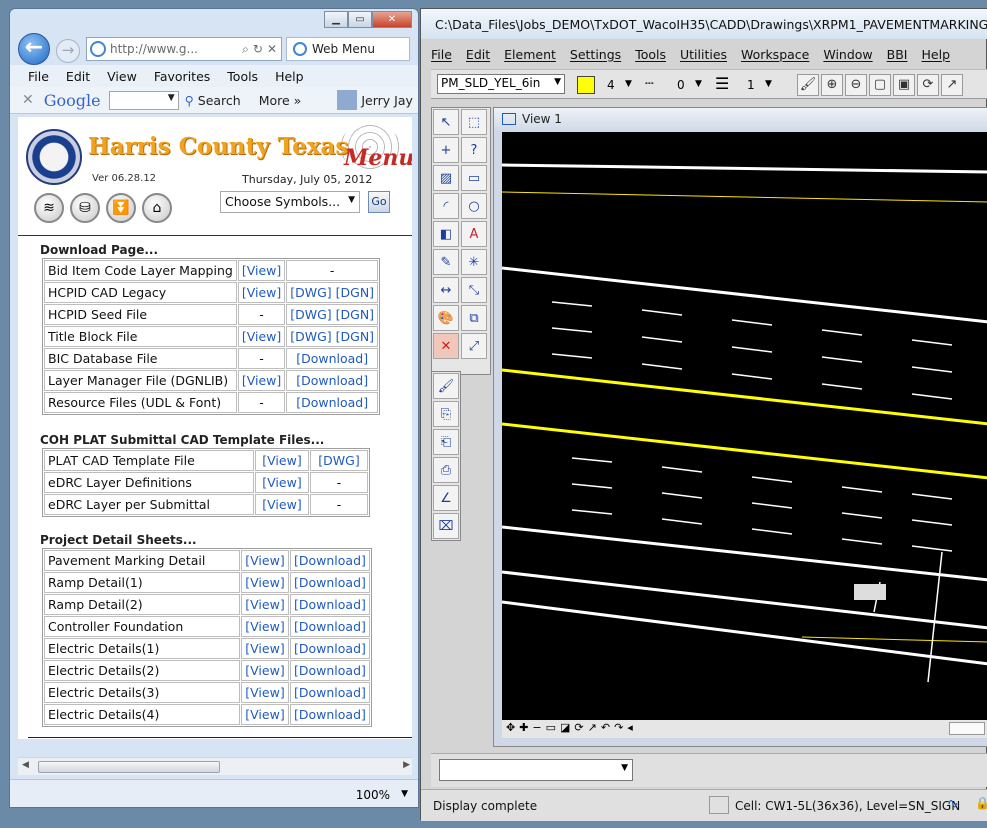 This screenshot has width=987, height=828. What do you see at coordinates (289, 76) in the screenshot?
I see `menu-item-help: Help` at bounding box center [289, 76].